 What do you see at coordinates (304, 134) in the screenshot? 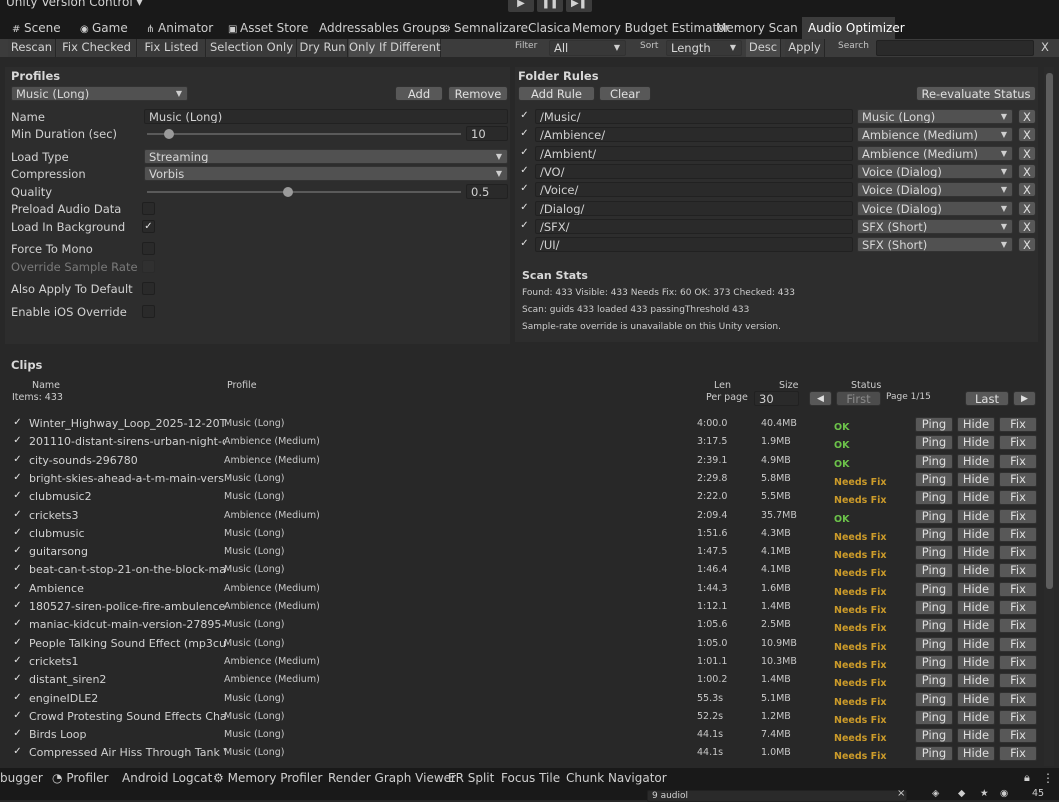
I see `min-duration-slider` at bounding box center [304, 134].